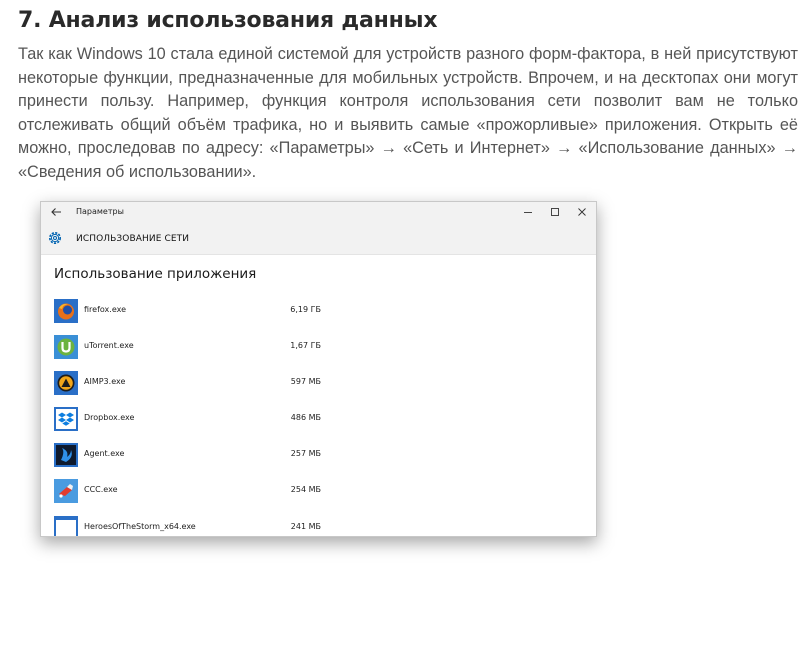 The width and height of the screenshot is (807, 665). I want to click on app-name: Agent.exe, so click(104, 453).